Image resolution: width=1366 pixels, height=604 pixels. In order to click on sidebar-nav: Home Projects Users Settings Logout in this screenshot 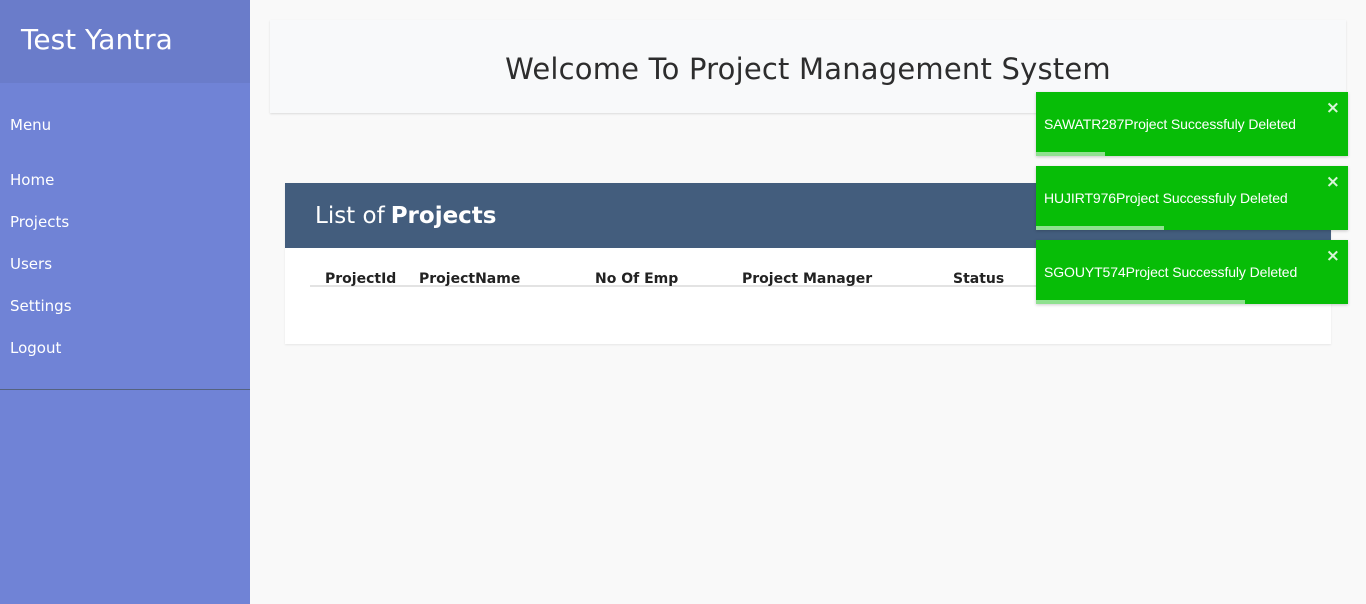, I will do `click(125, 275)`.